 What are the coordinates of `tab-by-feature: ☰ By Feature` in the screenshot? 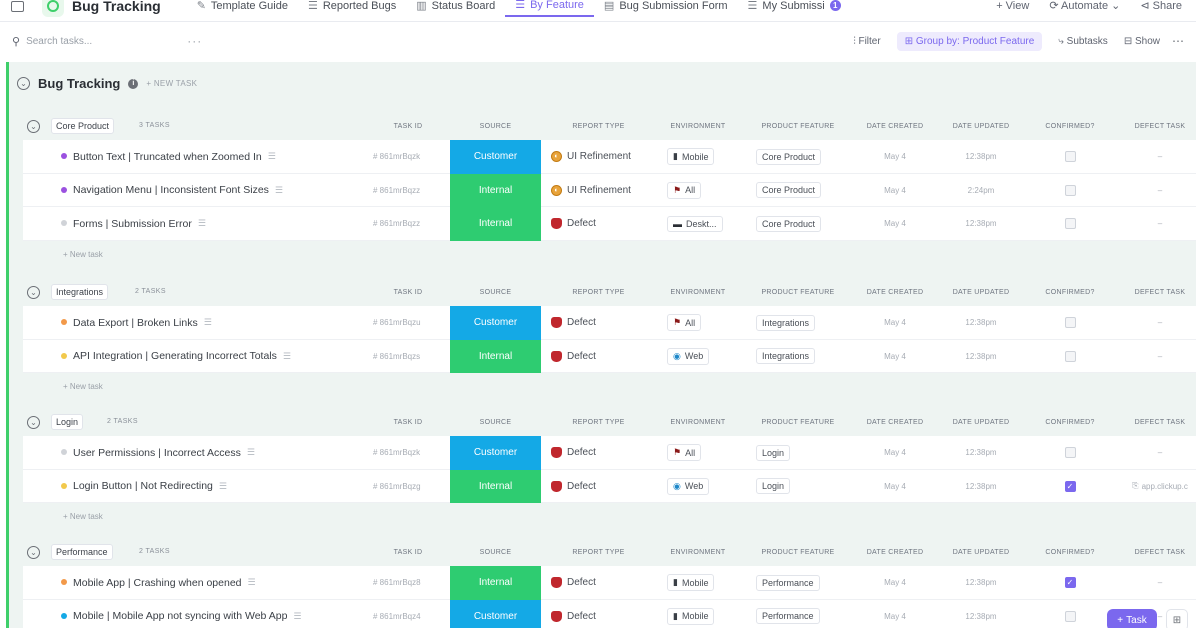 It's located at (549, 8).